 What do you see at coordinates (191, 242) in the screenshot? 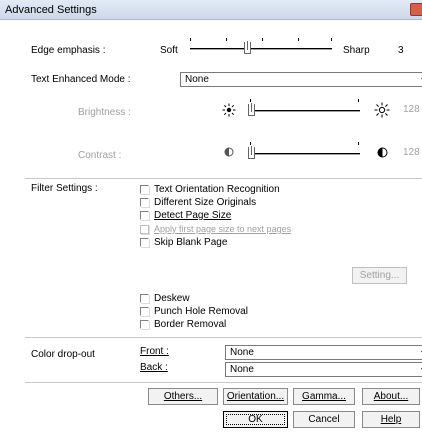
I see `checkbox-label: Skip Blank Page` at bounding box center [191, 242].